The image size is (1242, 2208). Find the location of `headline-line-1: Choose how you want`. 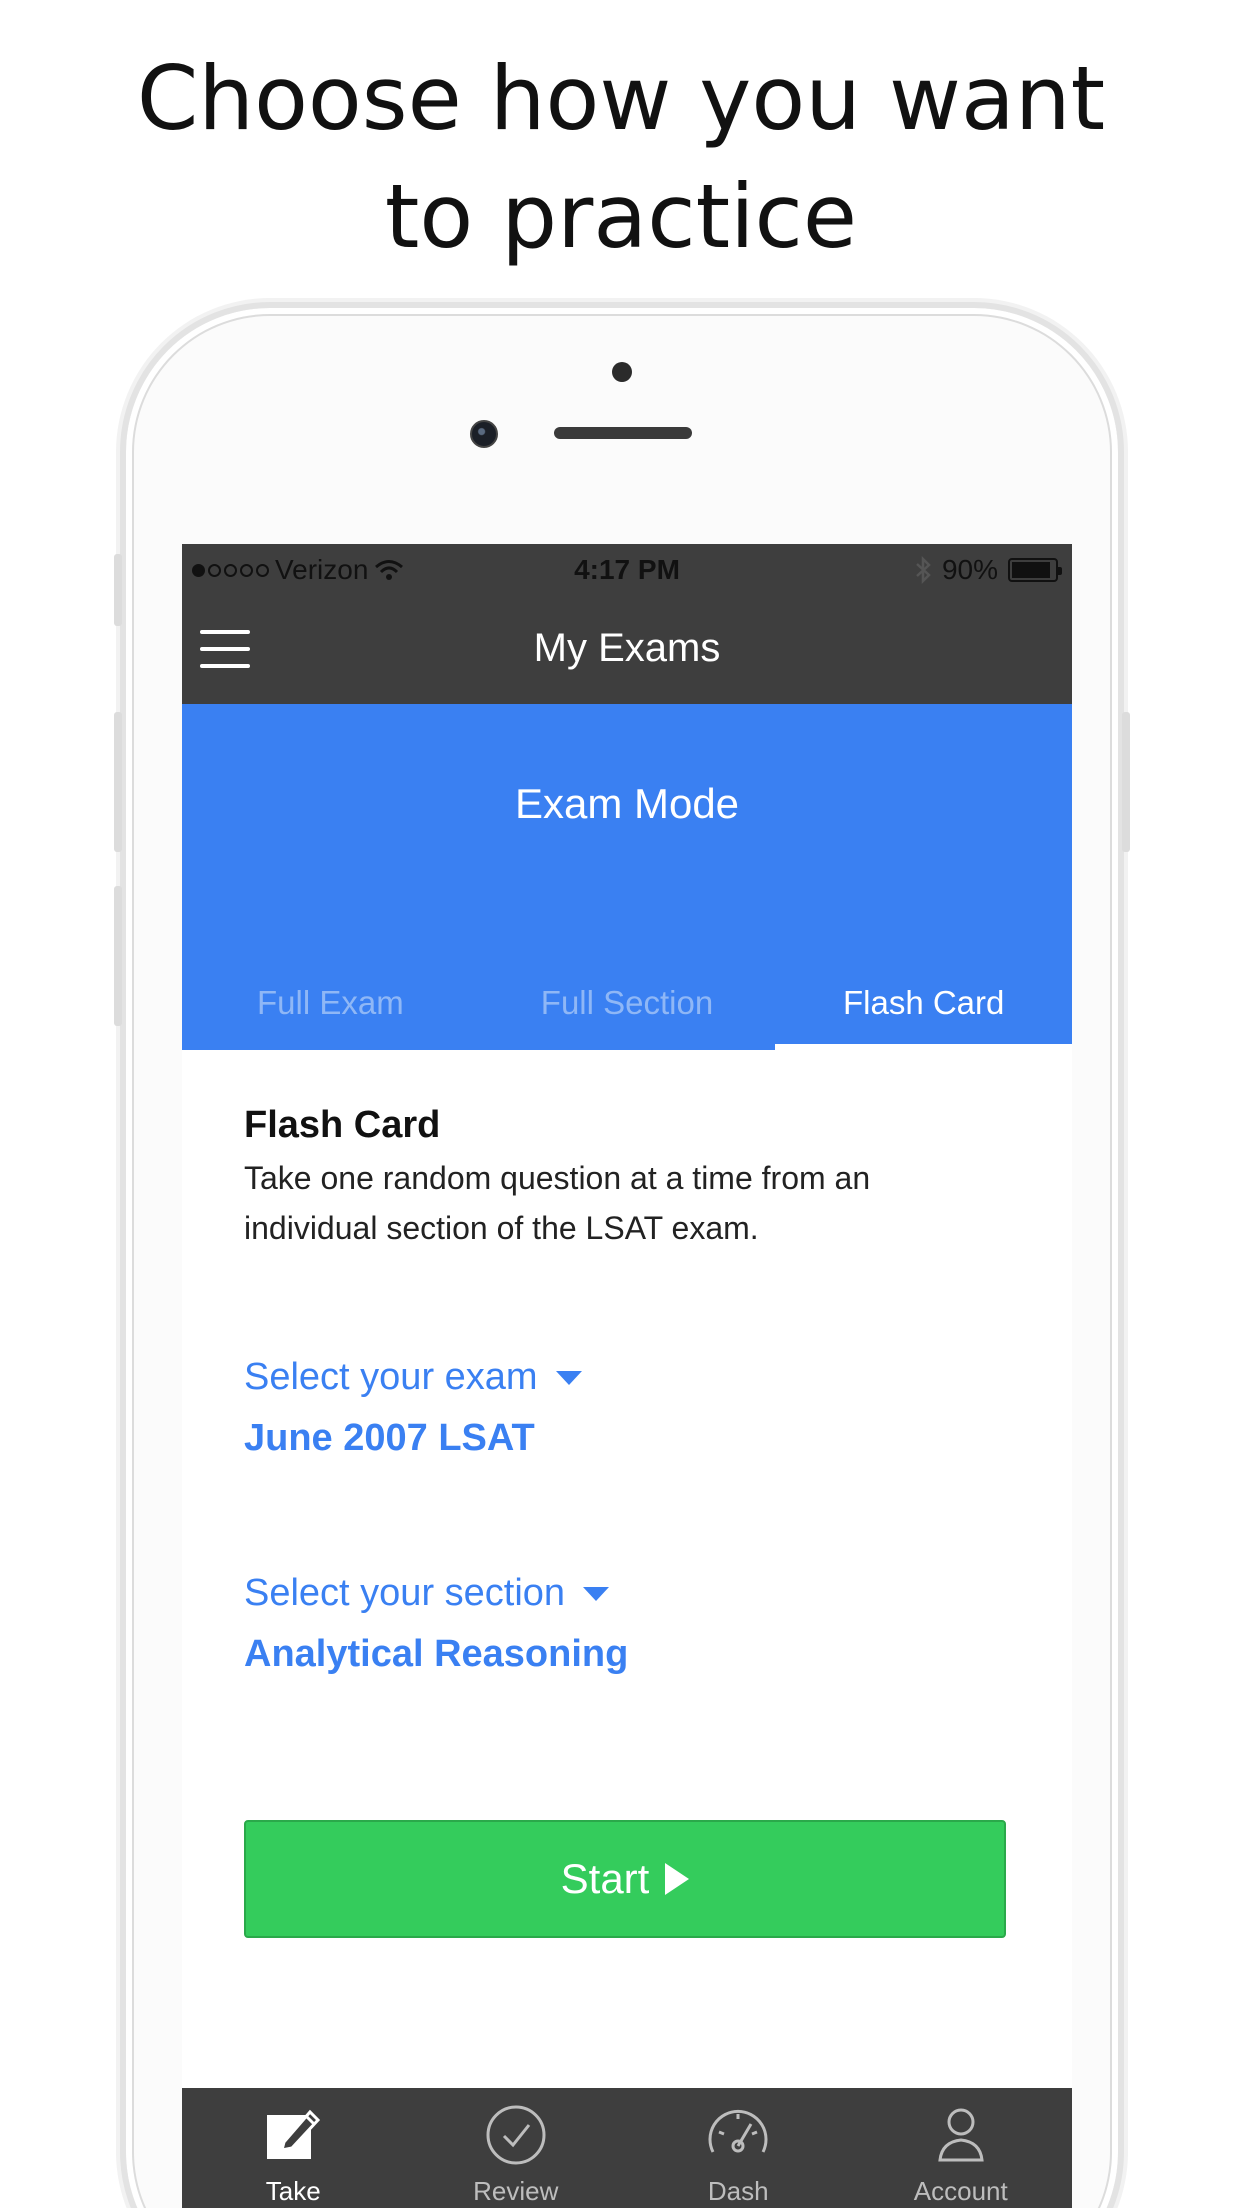

headline-line-1: Choose how you want is located at coordinates (621, 98).